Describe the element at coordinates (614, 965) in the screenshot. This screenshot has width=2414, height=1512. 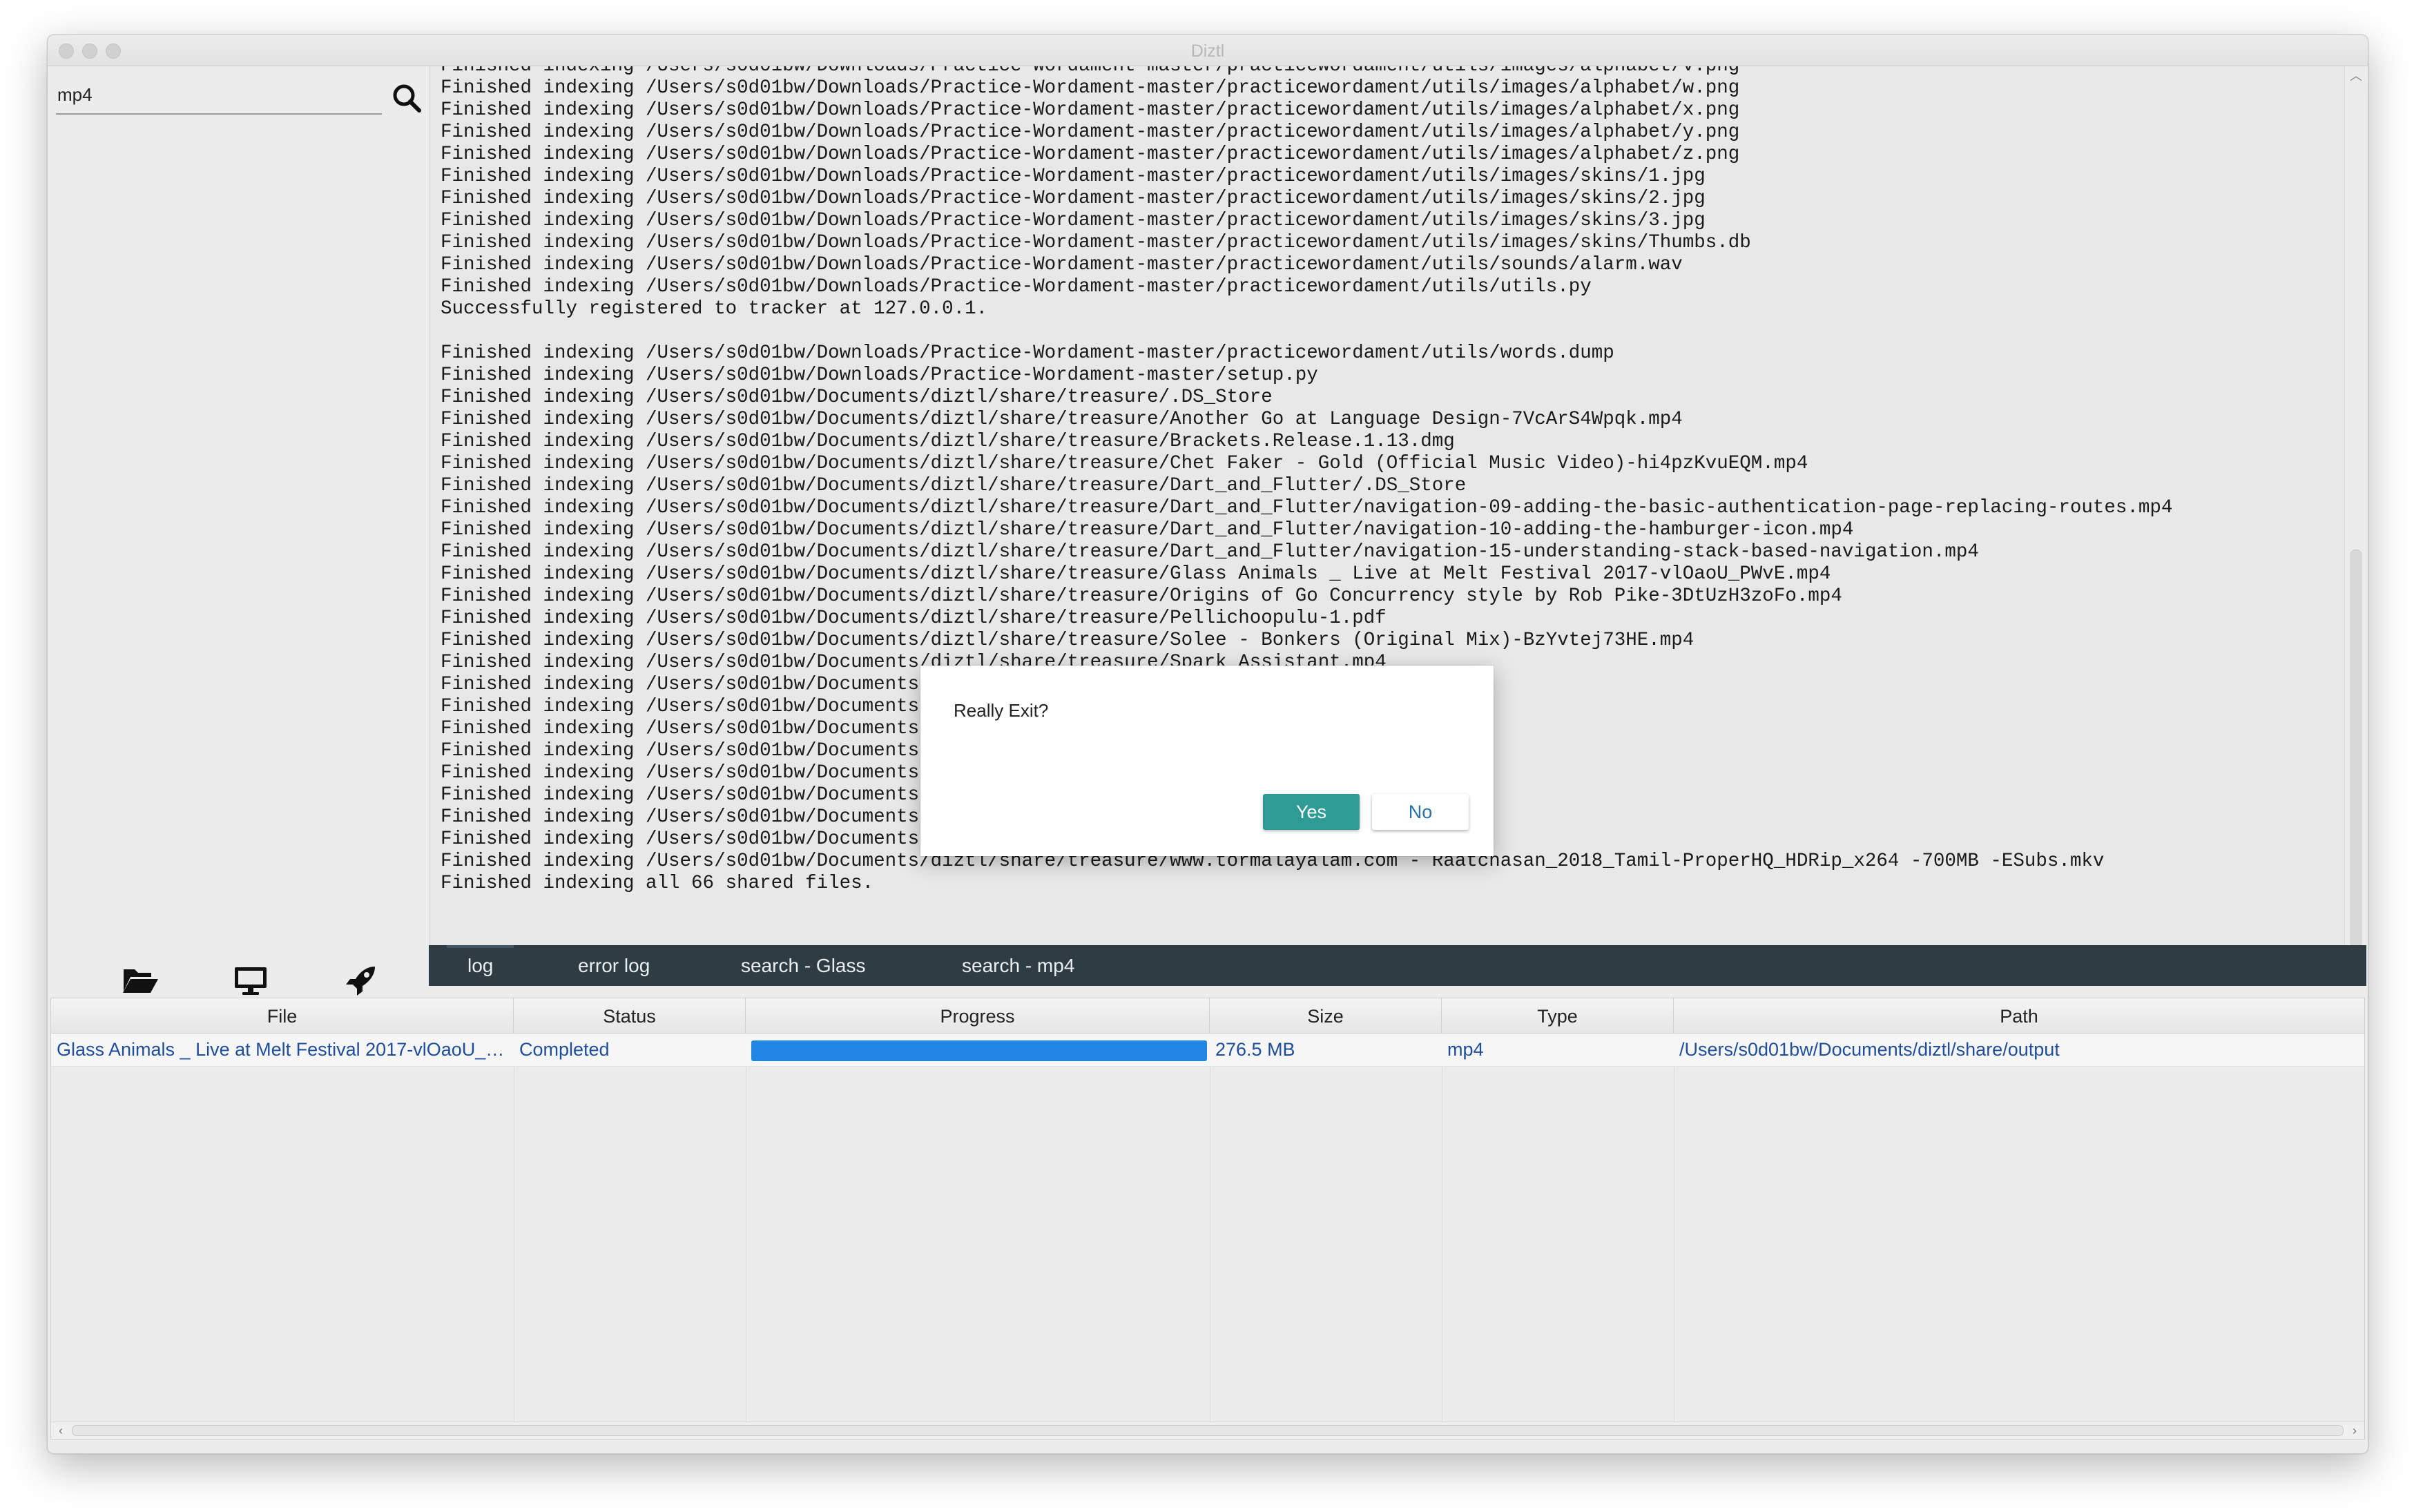
I see `tab-error-log: error log` at that location.